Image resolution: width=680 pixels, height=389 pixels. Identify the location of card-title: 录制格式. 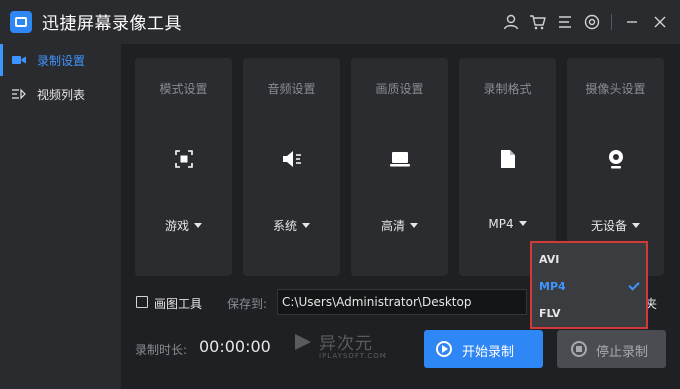
(507, 89).